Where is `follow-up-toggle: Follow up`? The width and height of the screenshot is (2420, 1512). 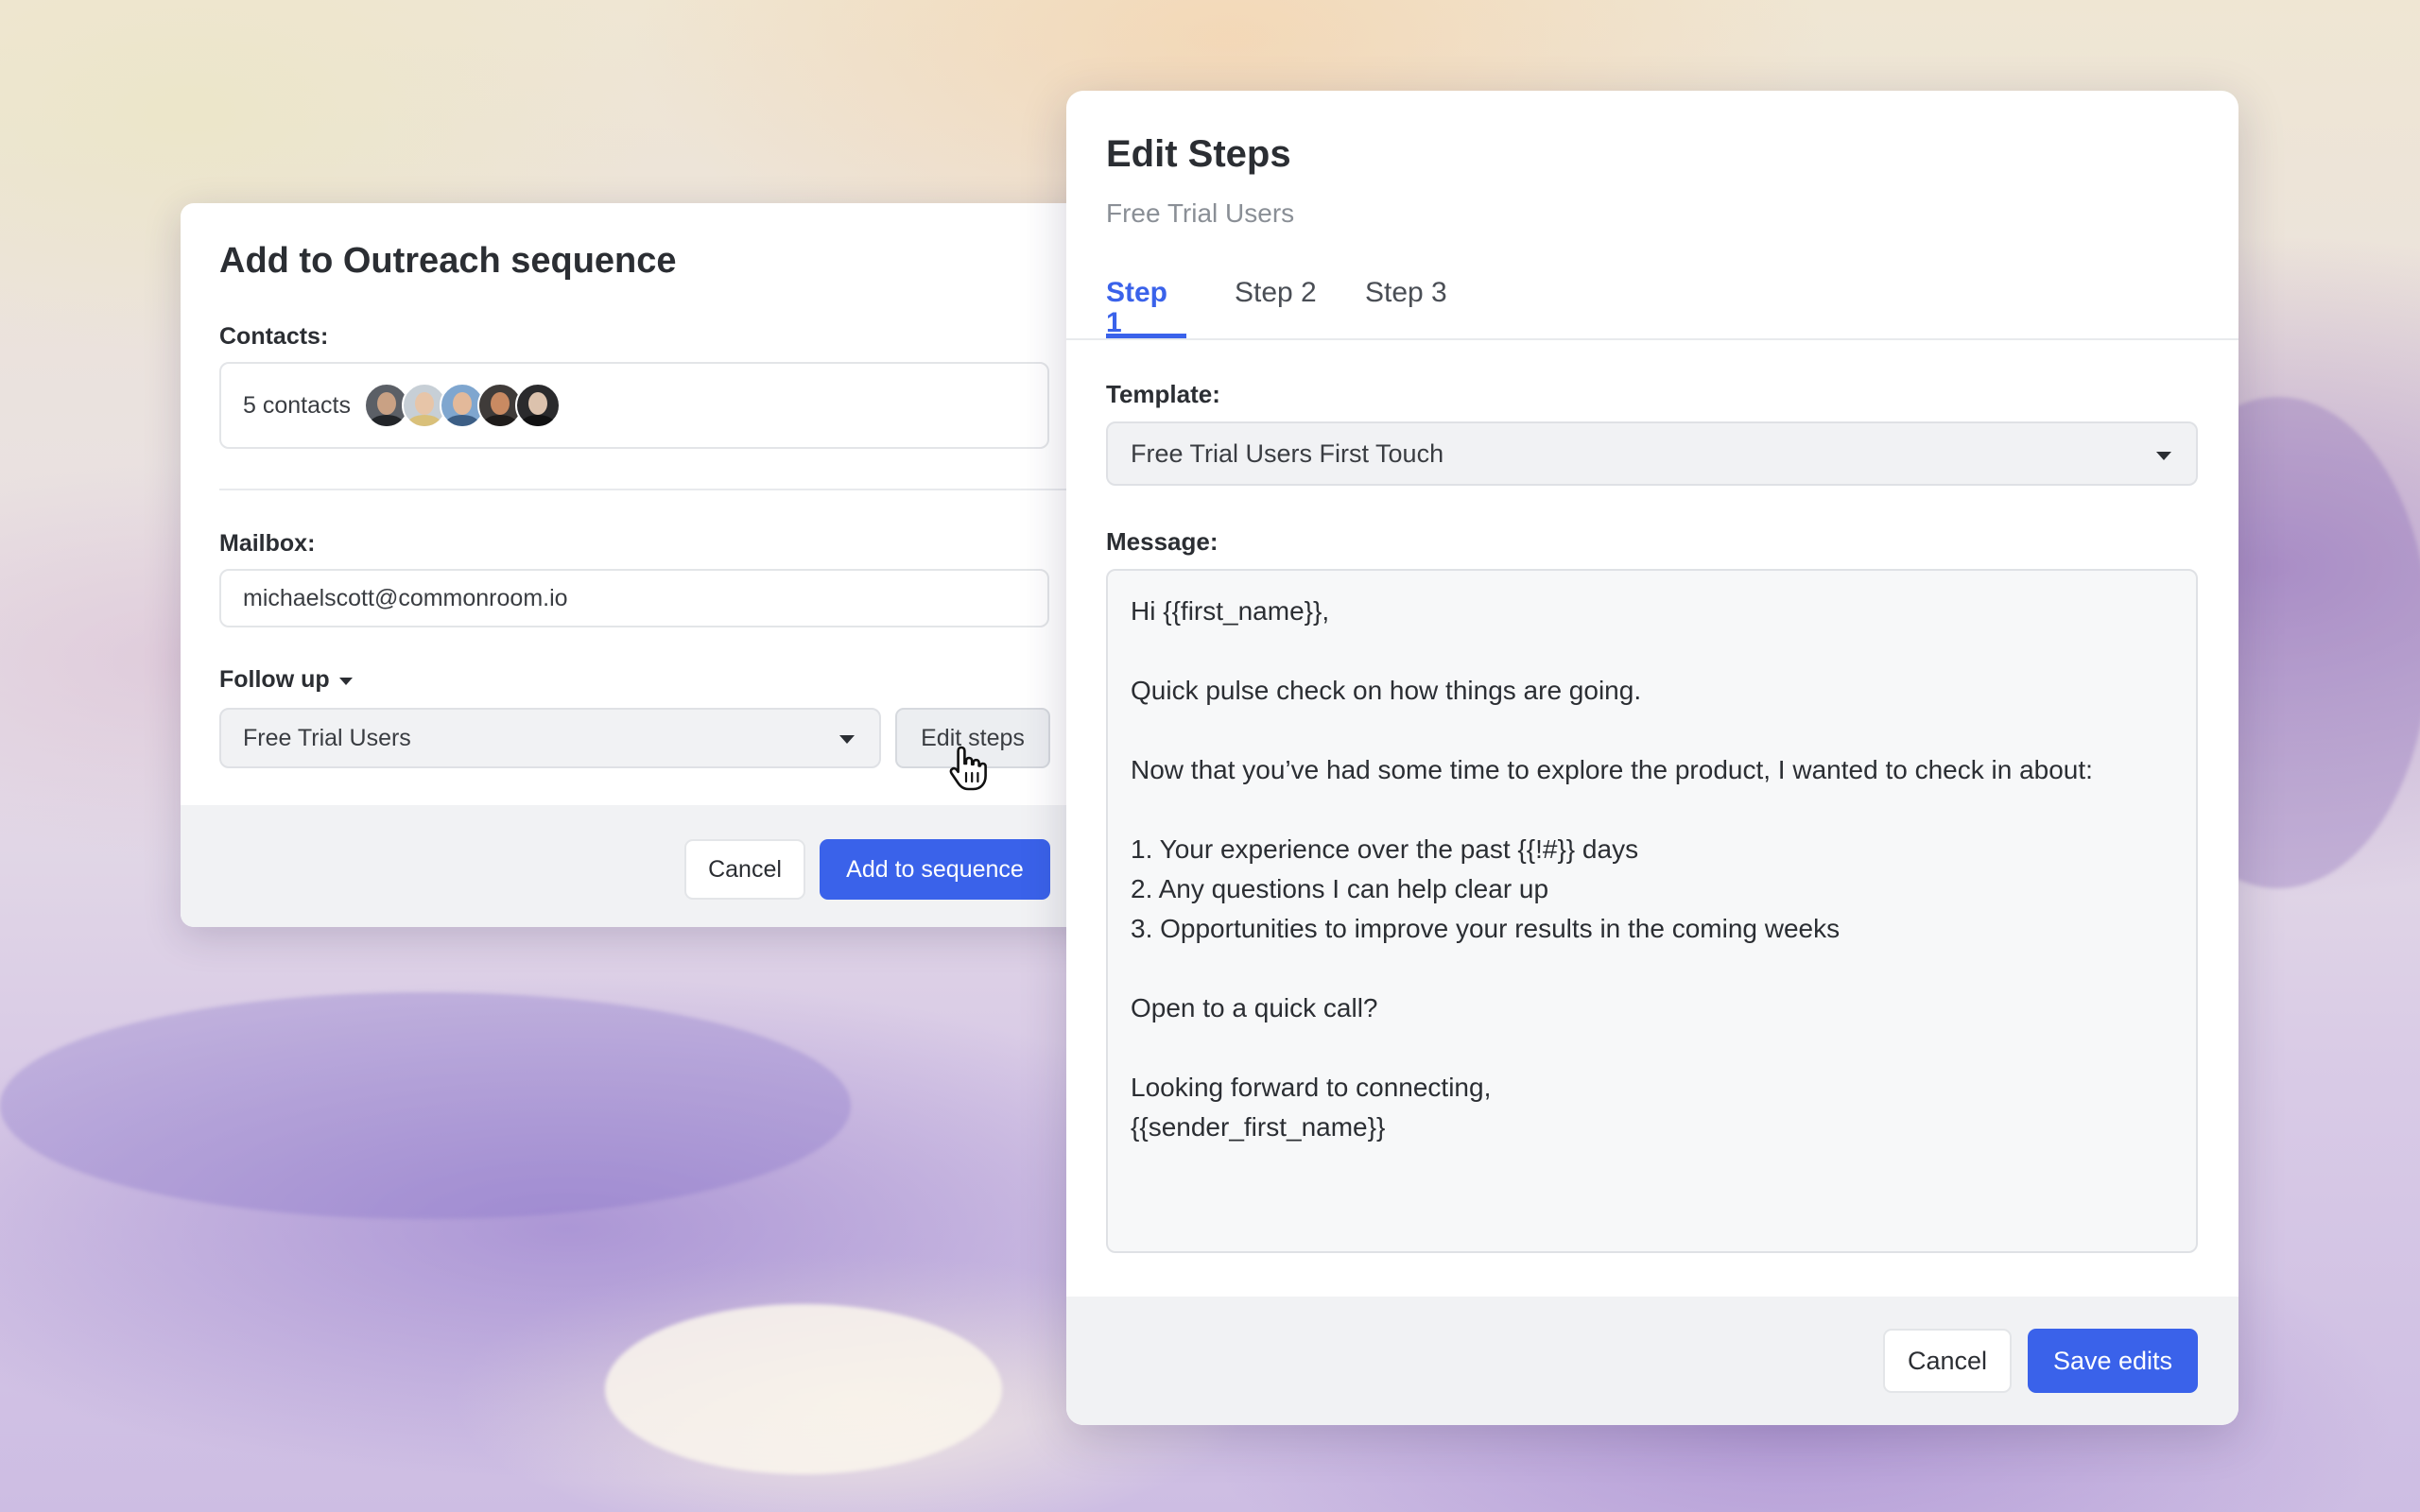
follow-up-toggle: Follow up is located at coordinates (286, 680).